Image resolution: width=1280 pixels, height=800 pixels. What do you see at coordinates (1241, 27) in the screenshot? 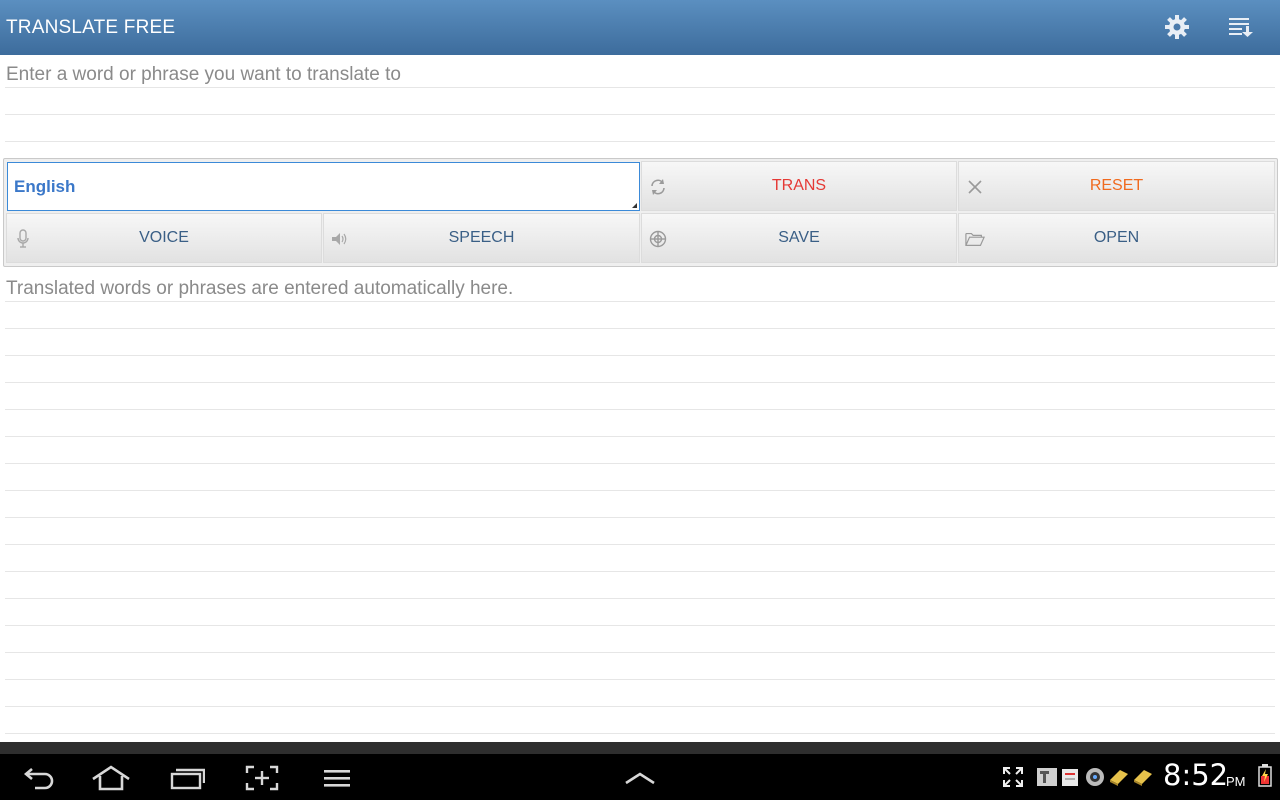
I see `sort-download-icon` at bounding box center [1241, 27].